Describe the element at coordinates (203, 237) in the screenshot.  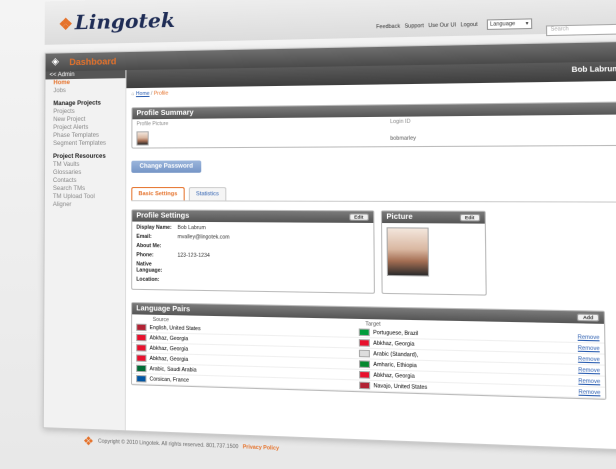
I see `settings-value: mvalley@lingotek.com` at that location.